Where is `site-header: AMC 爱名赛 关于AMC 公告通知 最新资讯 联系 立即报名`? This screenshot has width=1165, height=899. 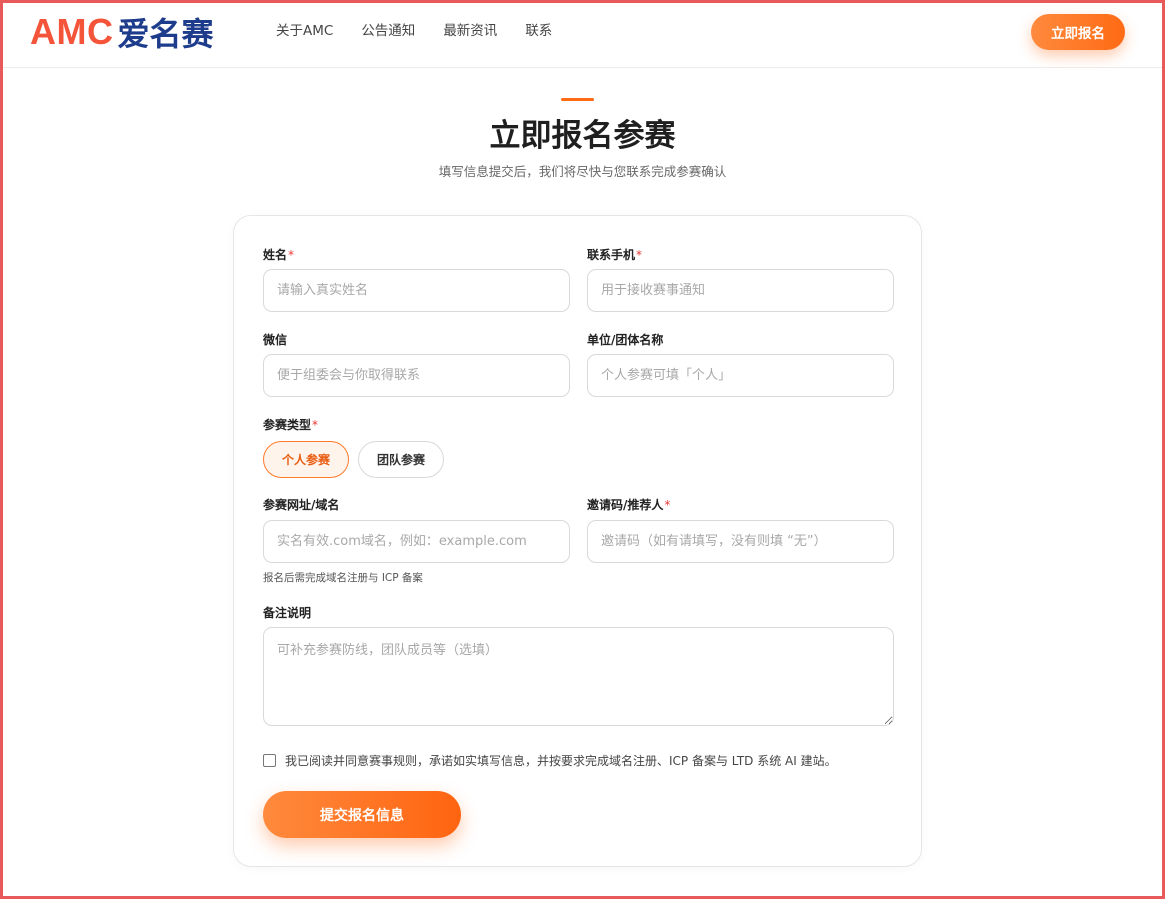 site-header: AMC 爱名赛 关于AMC 公告通知 最新资讯 联系 立即报名 is located at coordinates (582, 35).